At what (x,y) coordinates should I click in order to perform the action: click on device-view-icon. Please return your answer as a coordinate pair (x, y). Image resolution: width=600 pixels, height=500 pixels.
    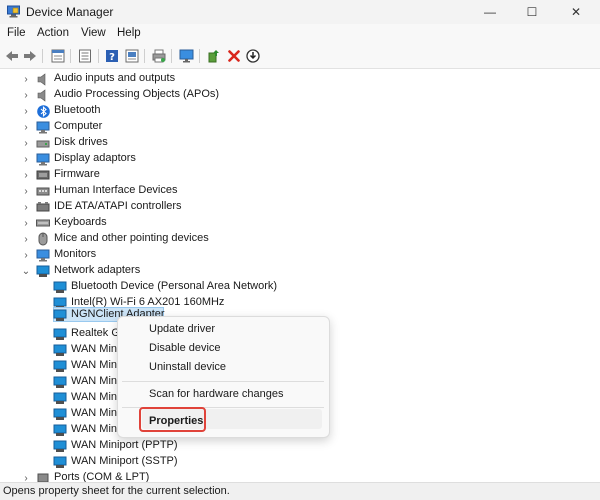
    Looking at the image, I should click on (132, 56).